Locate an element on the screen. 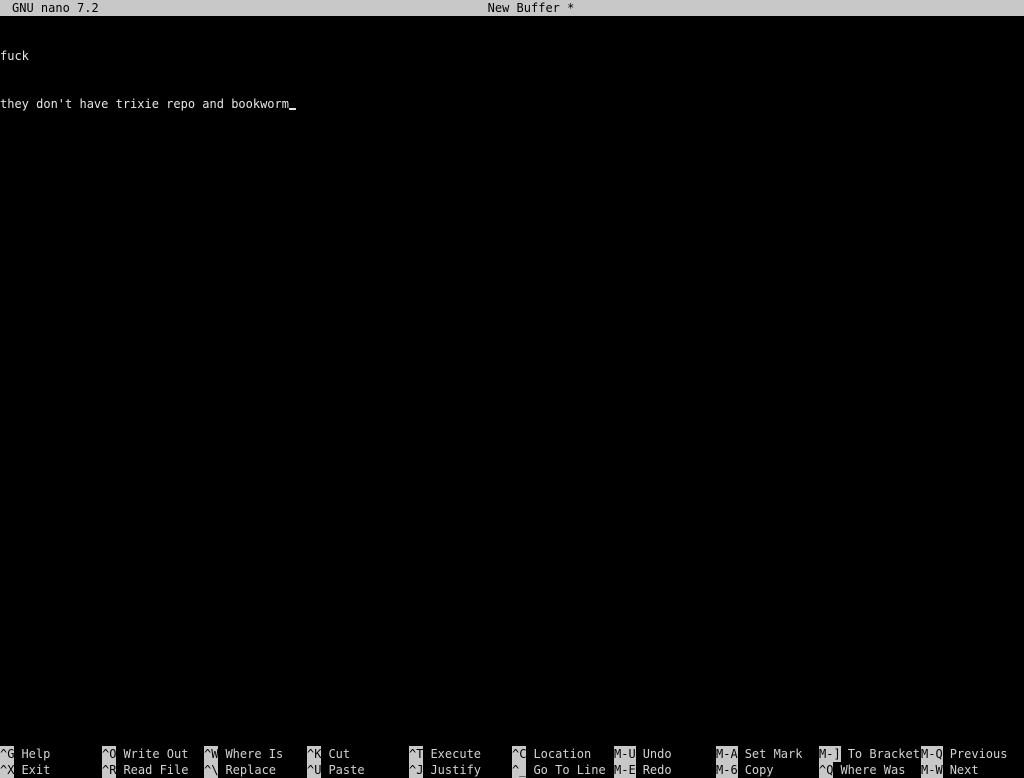 This screenshot has width=1024, height=778. shortcut-label: Undo is located at coordinates (657, 754).